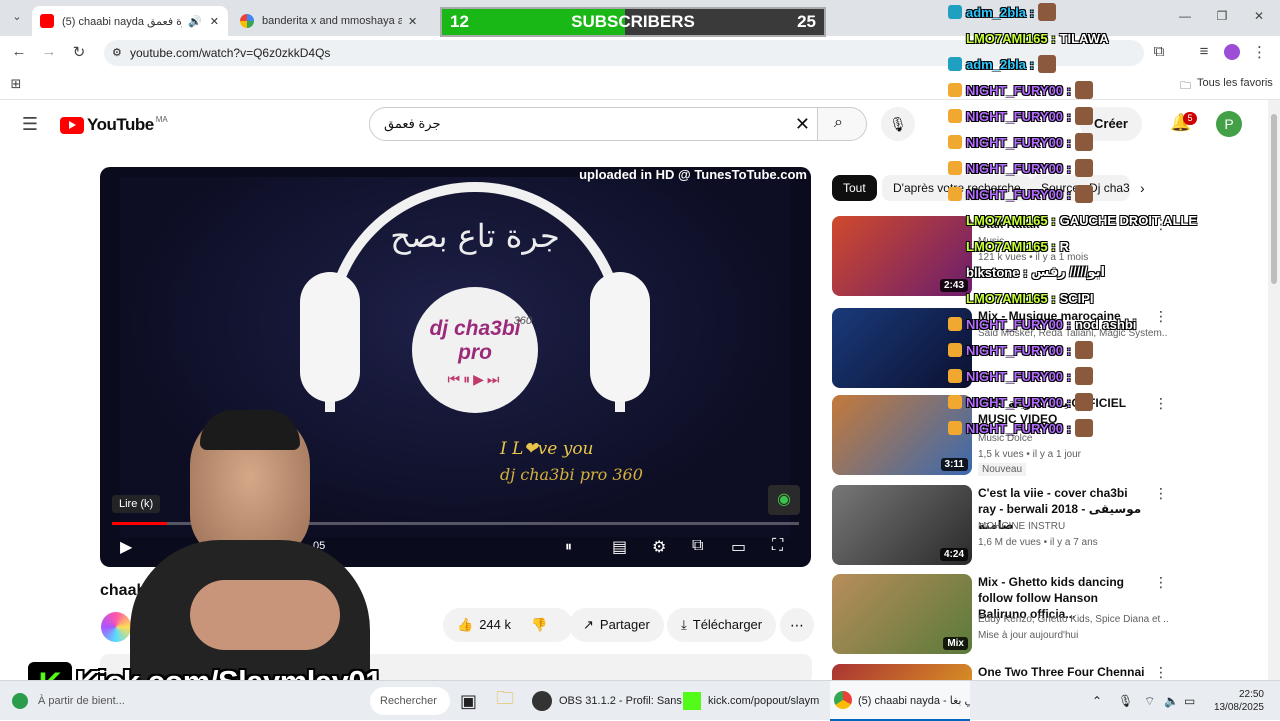 The width and height of the screenshot is (1280, 721). I want to click on taskbar-app-label: kick.com/popout/slaym, so click(764, 701).